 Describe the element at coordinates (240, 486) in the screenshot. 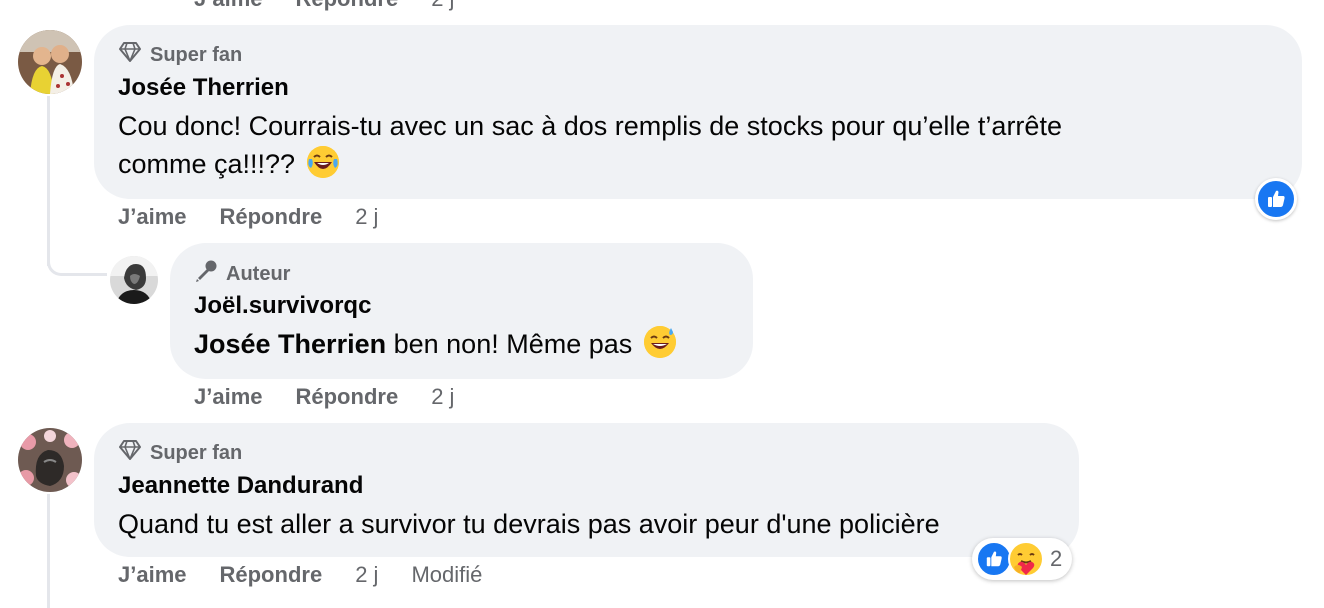

I see `comment-author: Jeannette Dandurand` at that location.